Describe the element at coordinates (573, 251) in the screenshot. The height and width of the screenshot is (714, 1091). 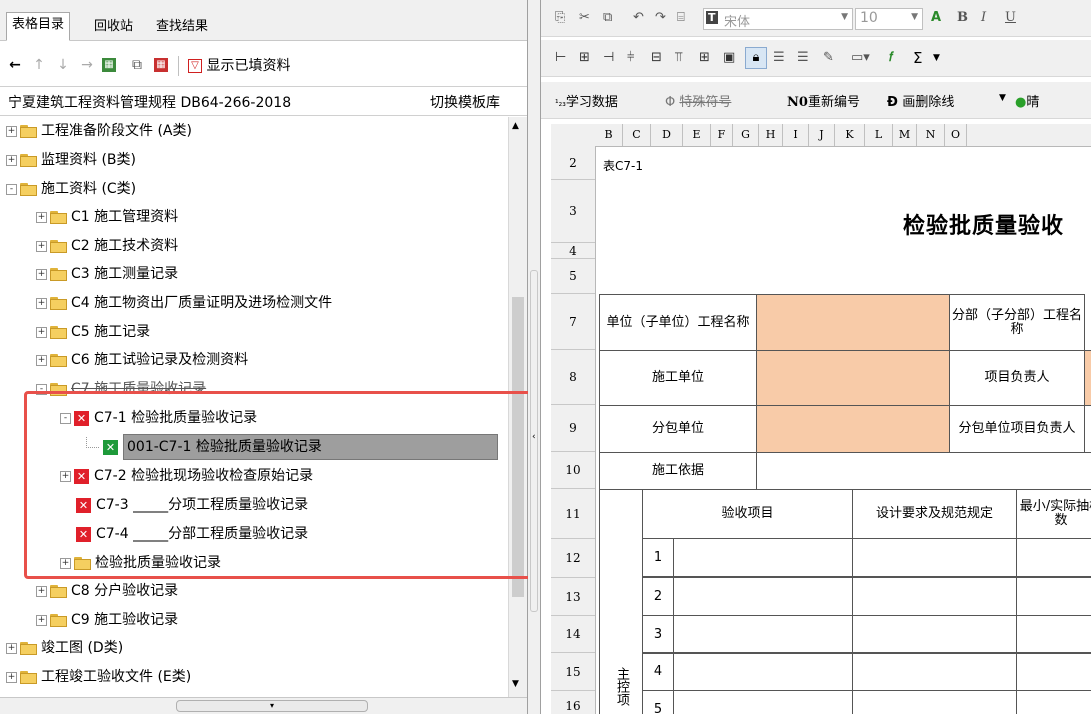
I see `row-header-cell: 4` at that location.